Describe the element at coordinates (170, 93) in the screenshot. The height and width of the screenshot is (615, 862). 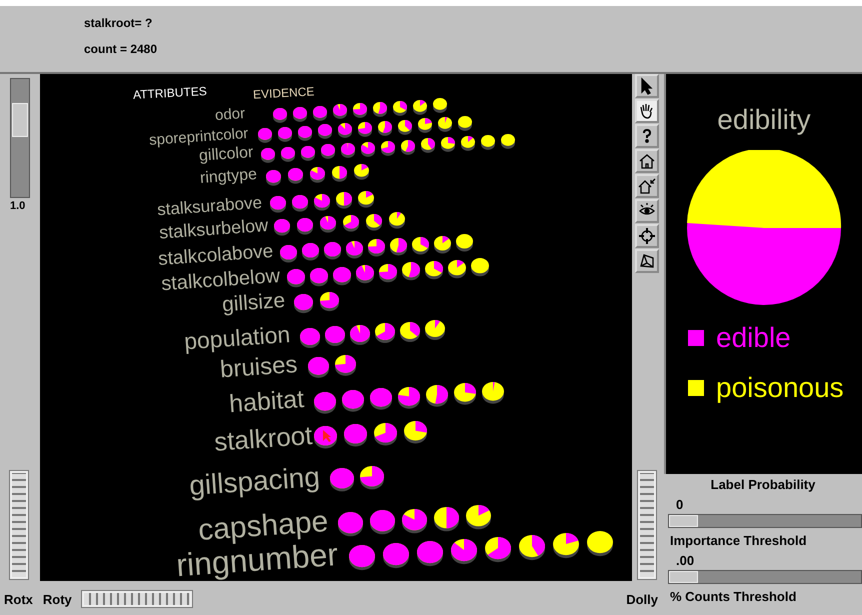
I see `column-heading: ATTRIBUTES` at that location.